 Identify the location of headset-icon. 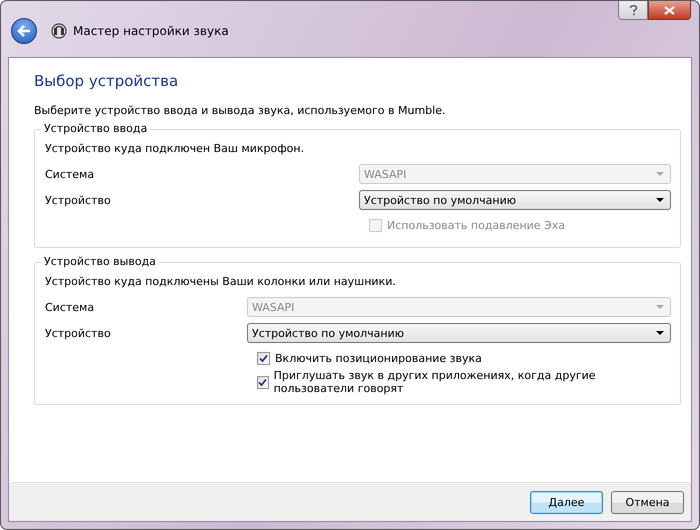
(59, 31).